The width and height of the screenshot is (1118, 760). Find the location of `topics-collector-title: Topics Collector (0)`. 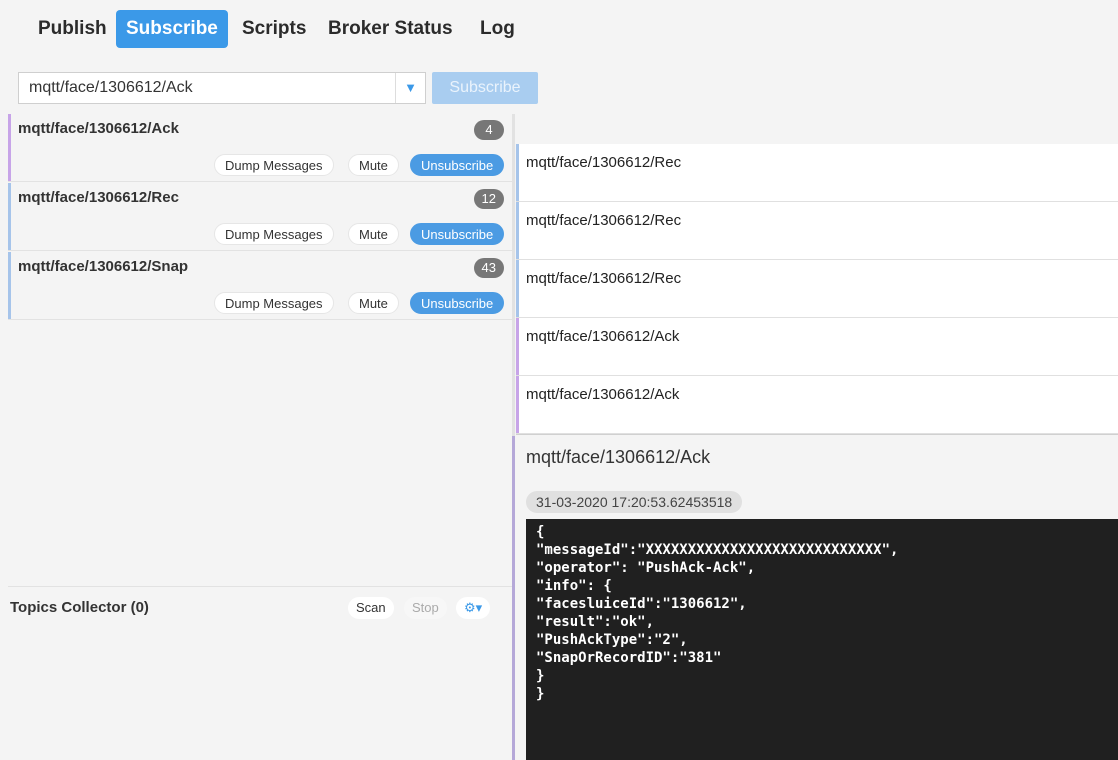

topics-collector-title: Topics Collector (0) is located at coordinates (79, 607).